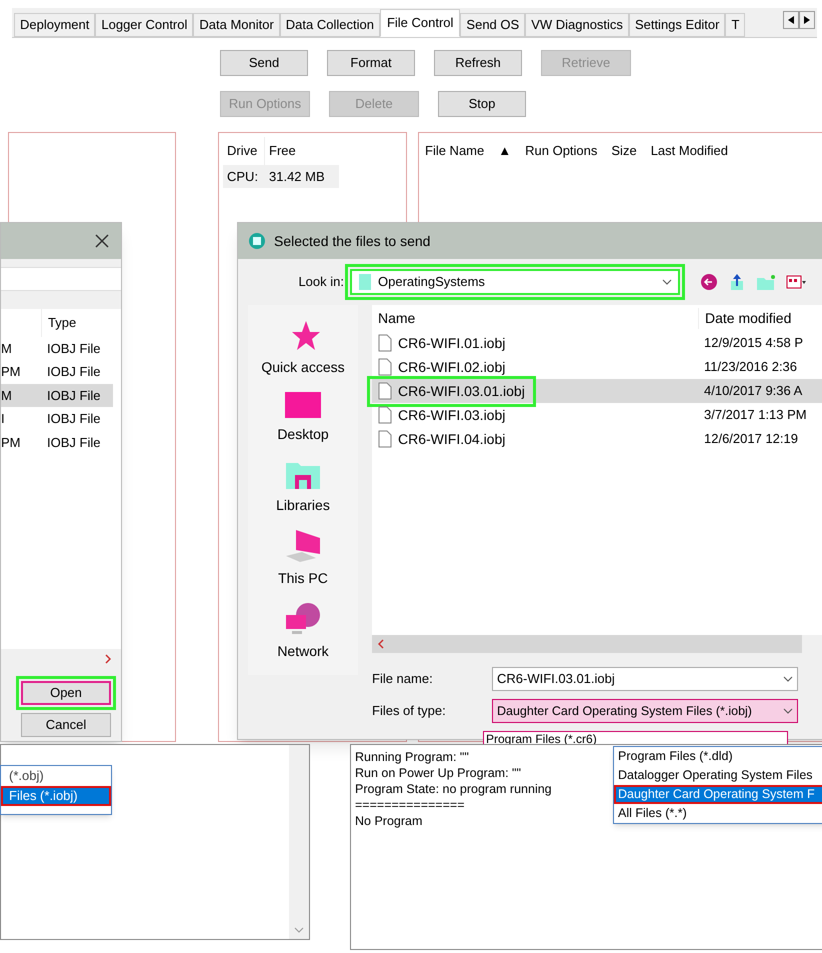 The height and width of the screenshot is (953, 822). I want to click on column-header: ▲, so click(505, 150).